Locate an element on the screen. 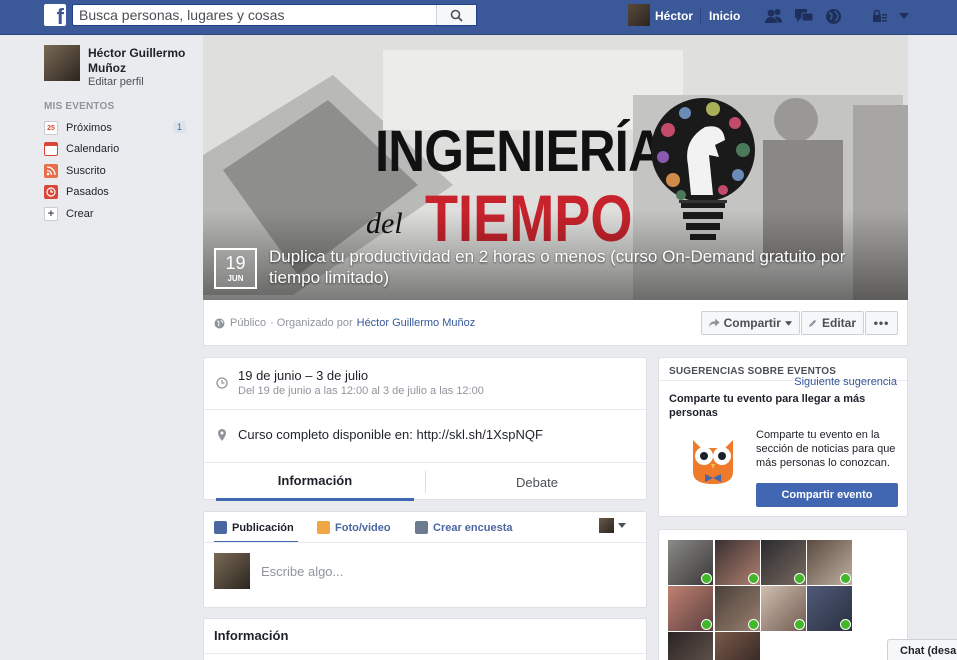  topbar-divider is located at coordinates (700, 16).